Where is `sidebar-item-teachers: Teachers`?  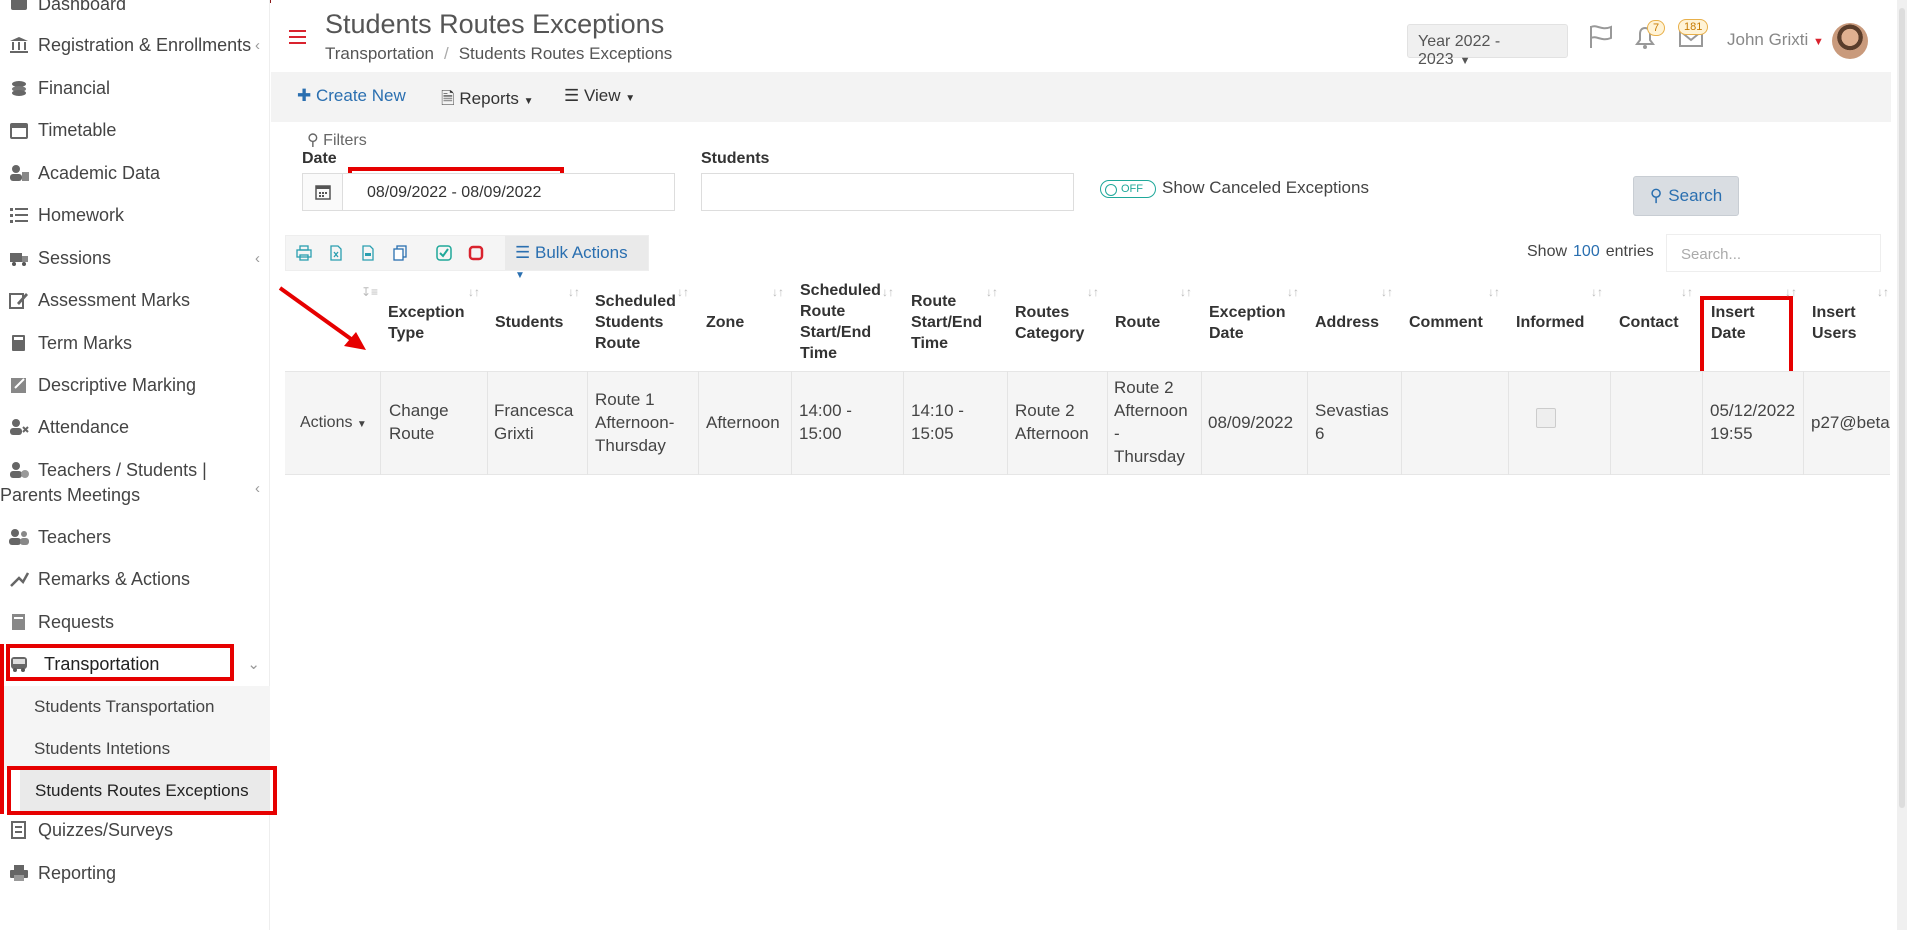
sidebar-item-teachers: Teachers is located at coordinates (135, 537).